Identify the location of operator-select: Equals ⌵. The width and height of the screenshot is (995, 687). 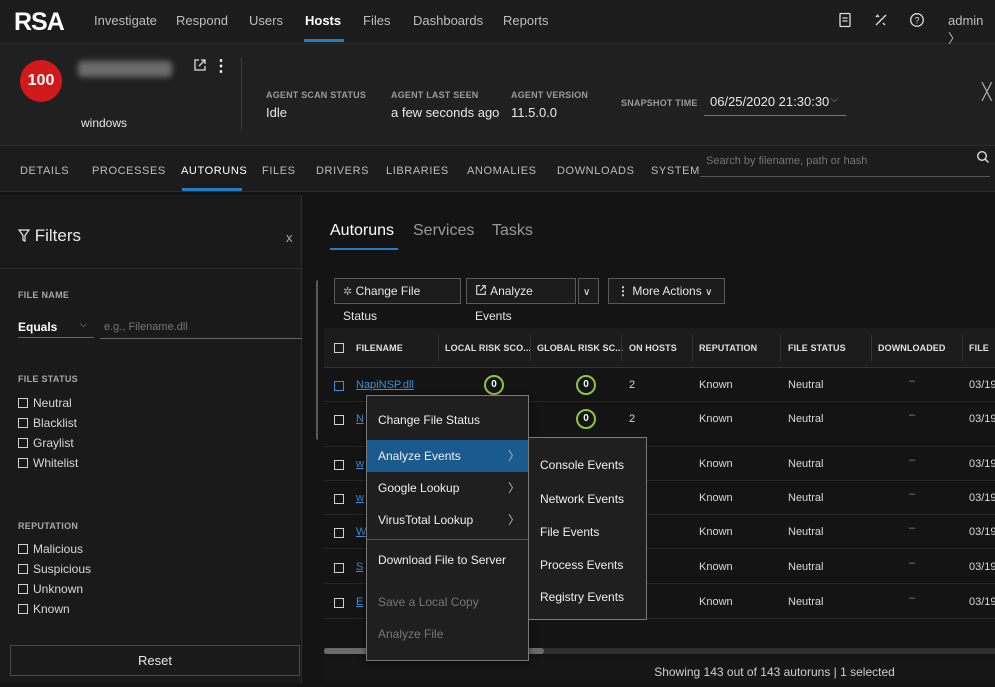
(56, 328).